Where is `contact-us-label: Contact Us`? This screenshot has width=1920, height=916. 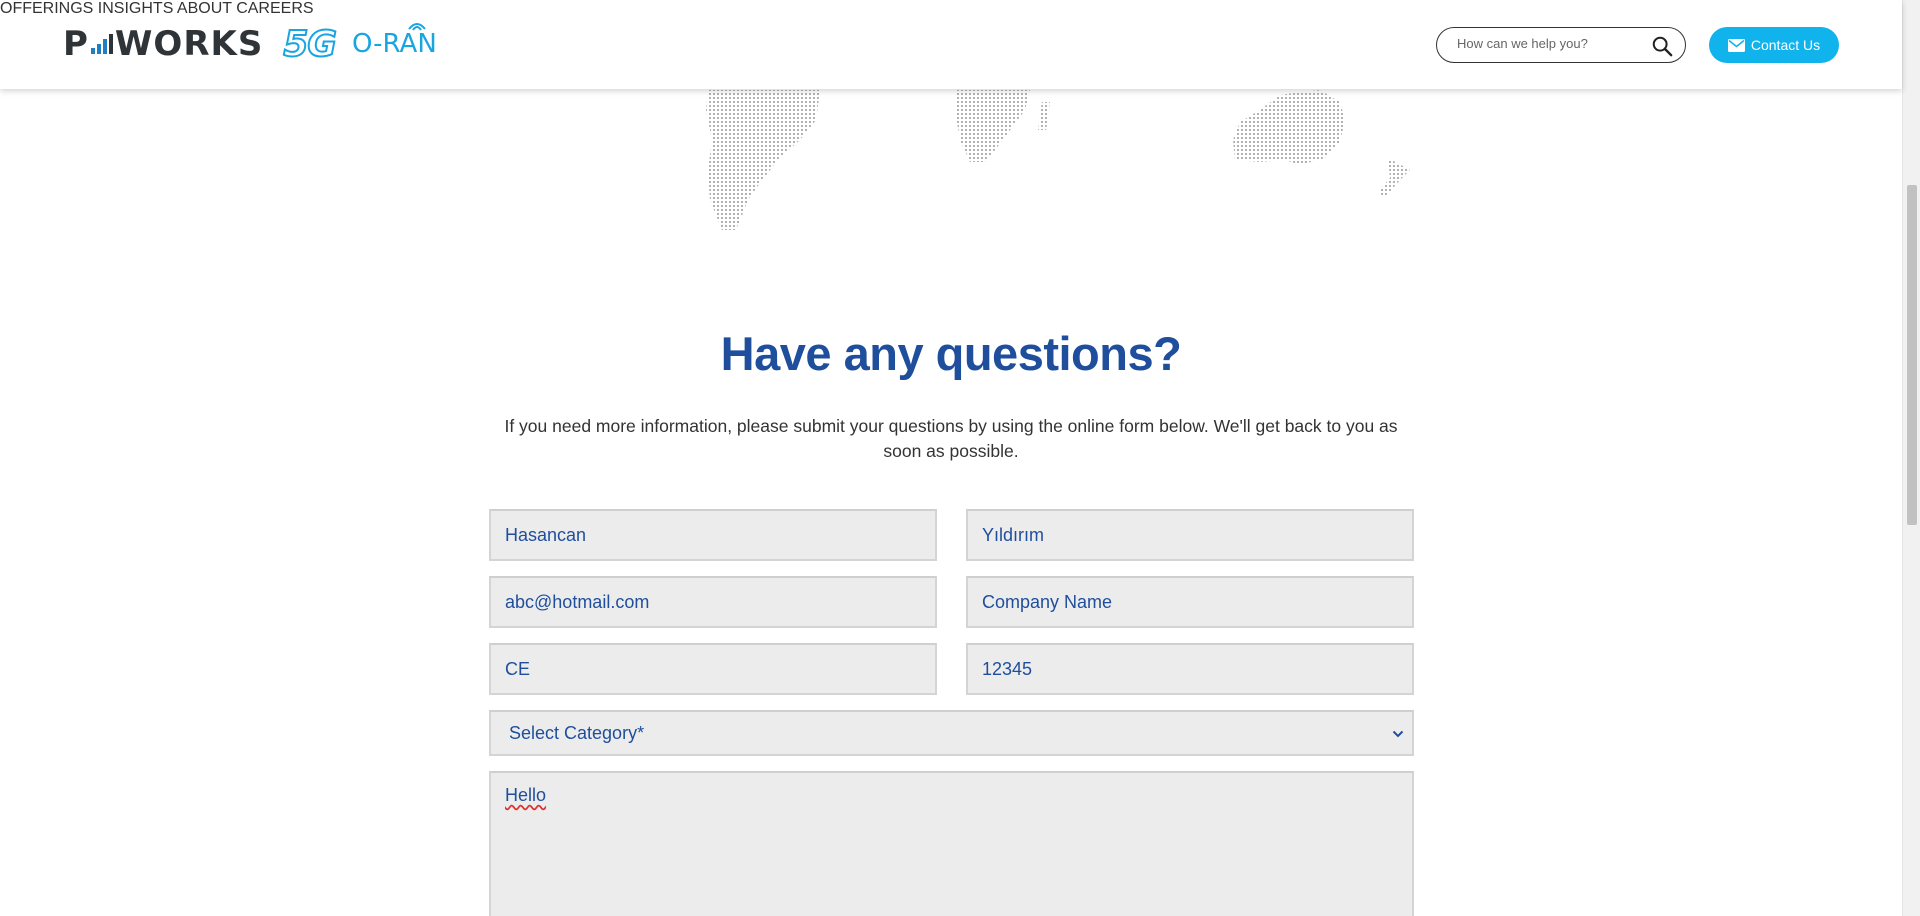
contact-us-label: Contact Us is located at coordinates (1785, 45).